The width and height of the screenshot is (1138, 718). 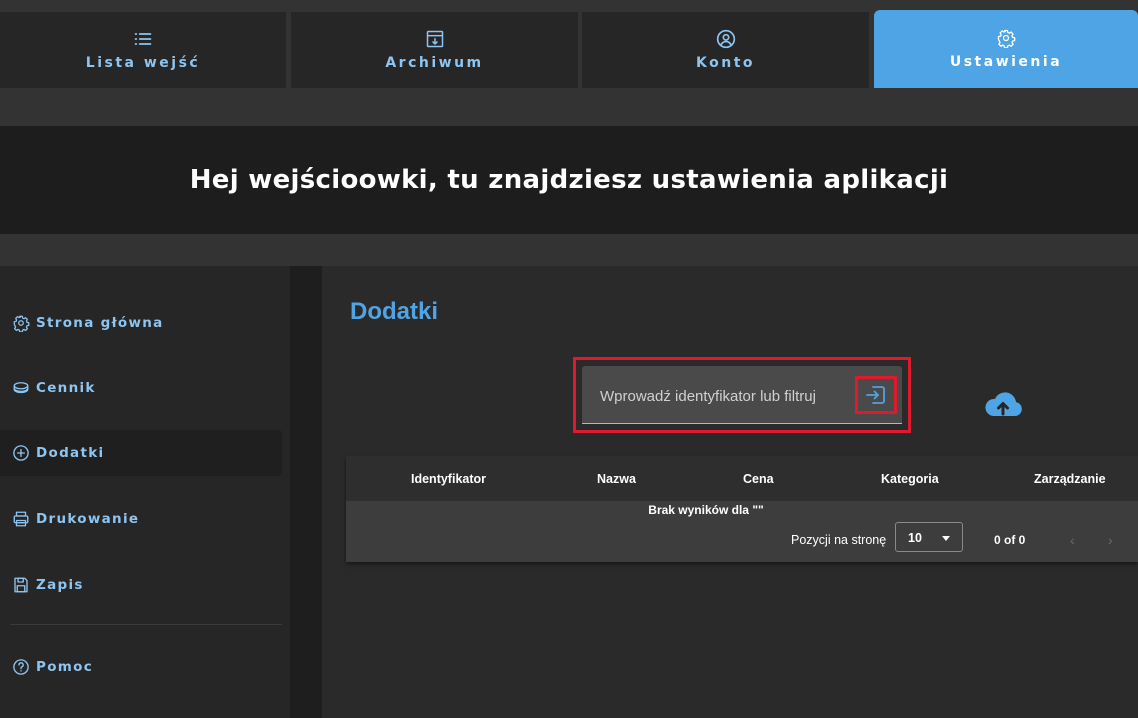 I want to click on sidebar-item-label: Zapis, so click(x=60, y=585).